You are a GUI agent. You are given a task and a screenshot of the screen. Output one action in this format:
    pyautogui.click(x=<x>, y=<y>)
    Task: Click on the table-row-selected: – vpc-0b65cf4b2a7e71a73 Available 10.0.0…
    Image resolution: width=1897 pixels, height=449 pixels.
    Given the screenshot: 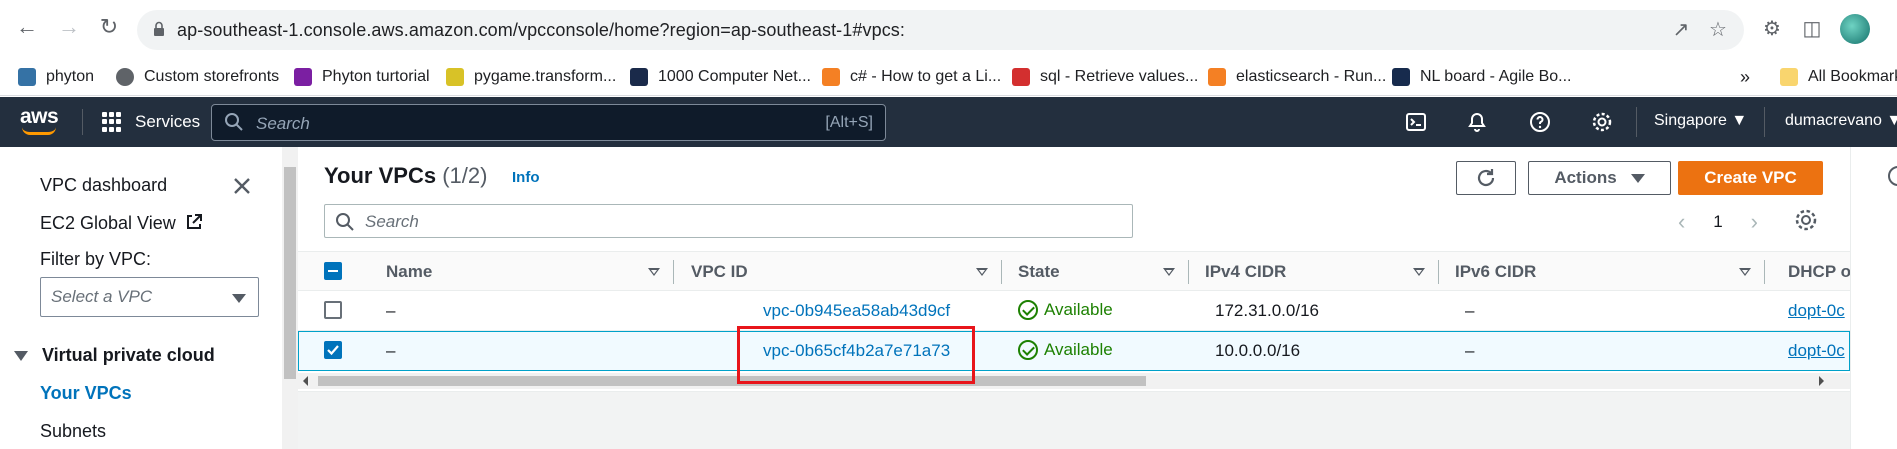 What is the action you would take?
    pyautogui.click(x=1074, y=351)
    